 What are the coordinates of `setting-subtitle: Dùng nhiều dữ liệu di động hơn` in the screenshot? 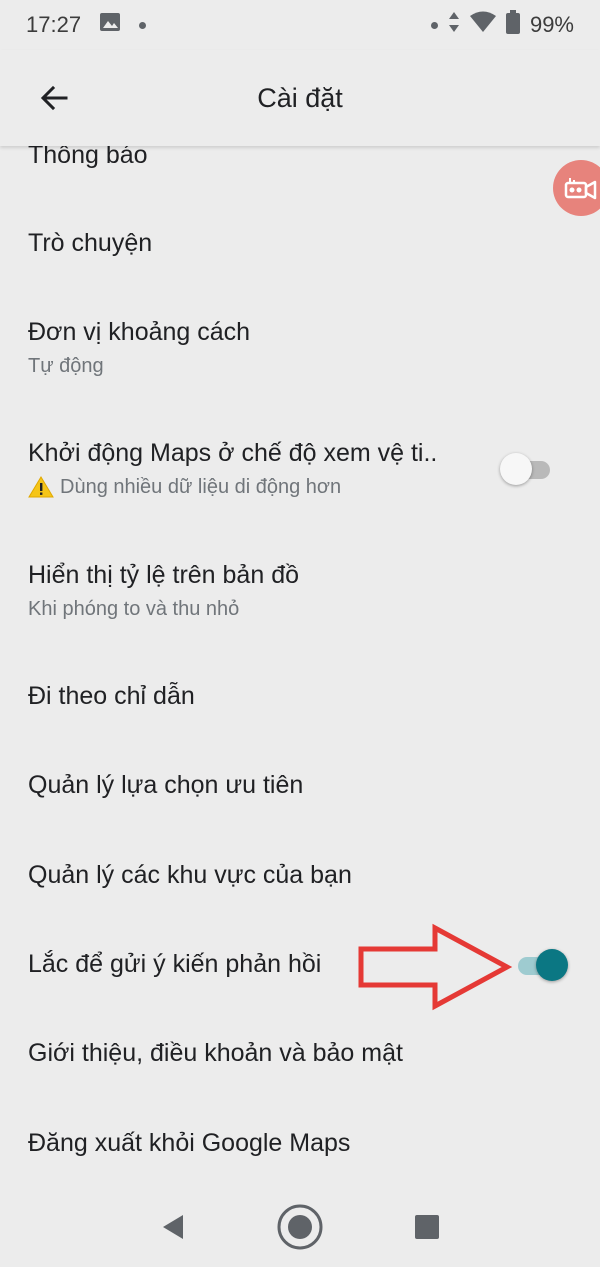 It's located at (300, 487).